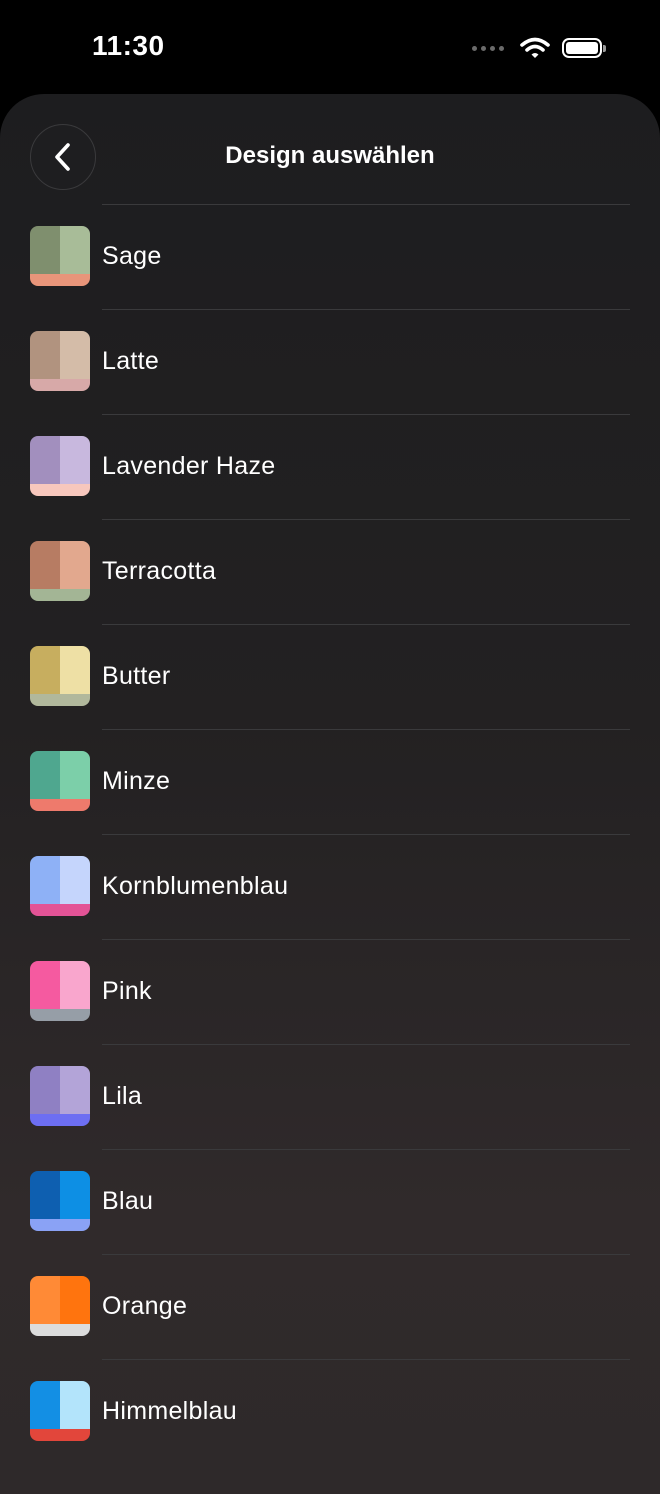 The height and width of the screenshot is (1494, 660). What do you see at coordinates (330, 571) in the screenshot?
I see `theme-row-terracotta: Terracotta` at bounding box center [330, 571].